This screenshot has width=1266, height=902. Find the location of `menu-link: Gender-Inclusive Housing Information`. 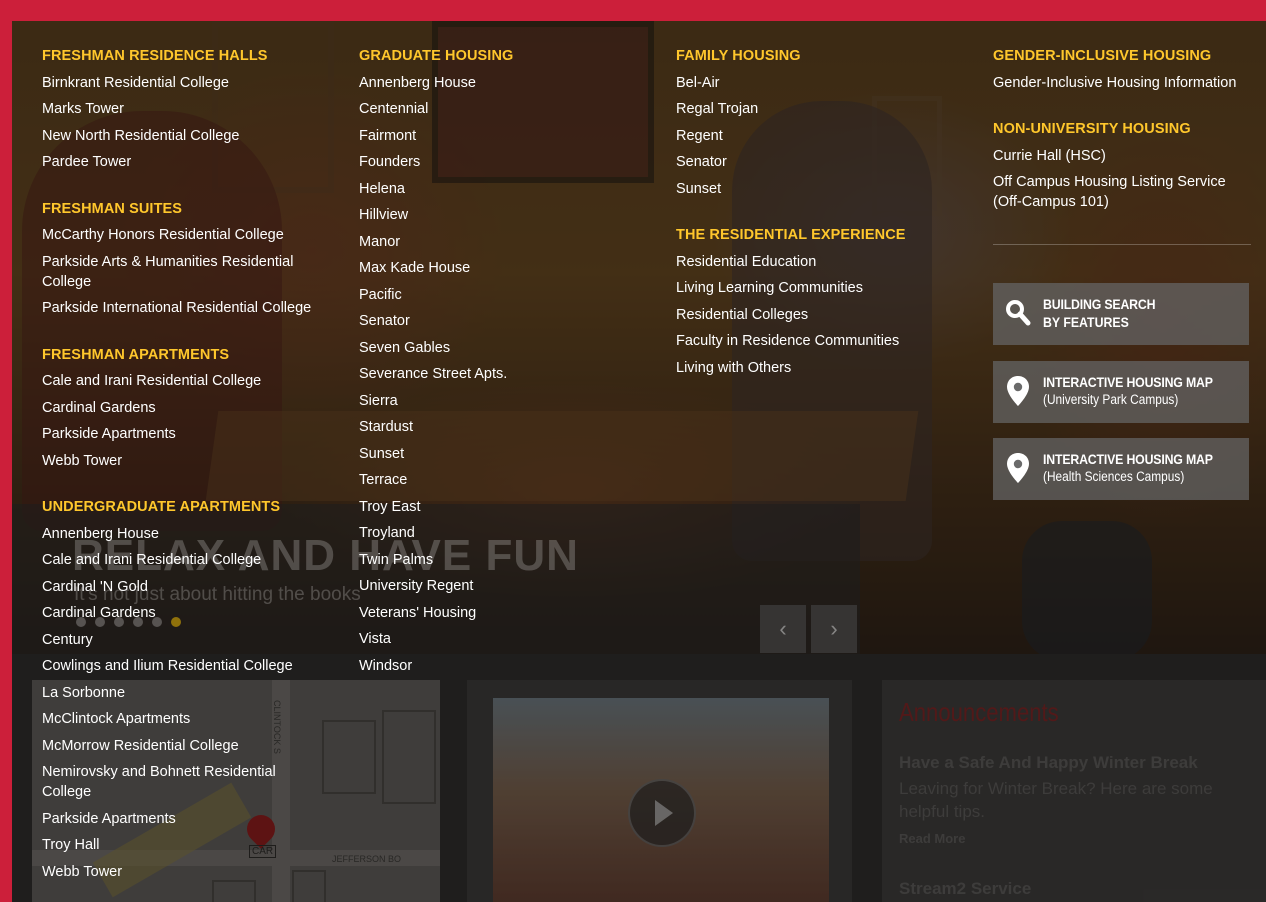

menu-link: Gender-Inclusive Housing Information is located at coordinates (1129, 83).